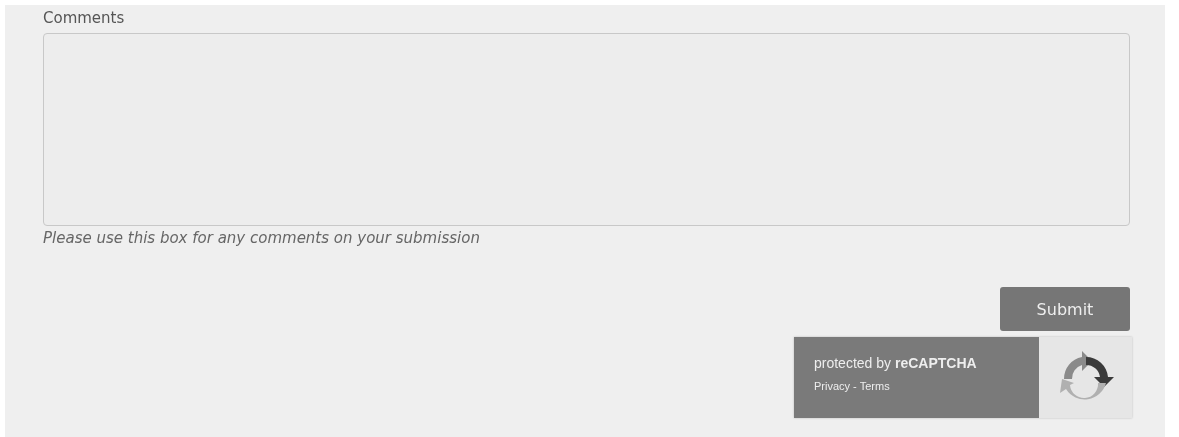 Image resolution: width=1179 pixels, height=437 pixels. I want to click on recaptcha-text: protected by reCAPTCHA, so click(895, 363).